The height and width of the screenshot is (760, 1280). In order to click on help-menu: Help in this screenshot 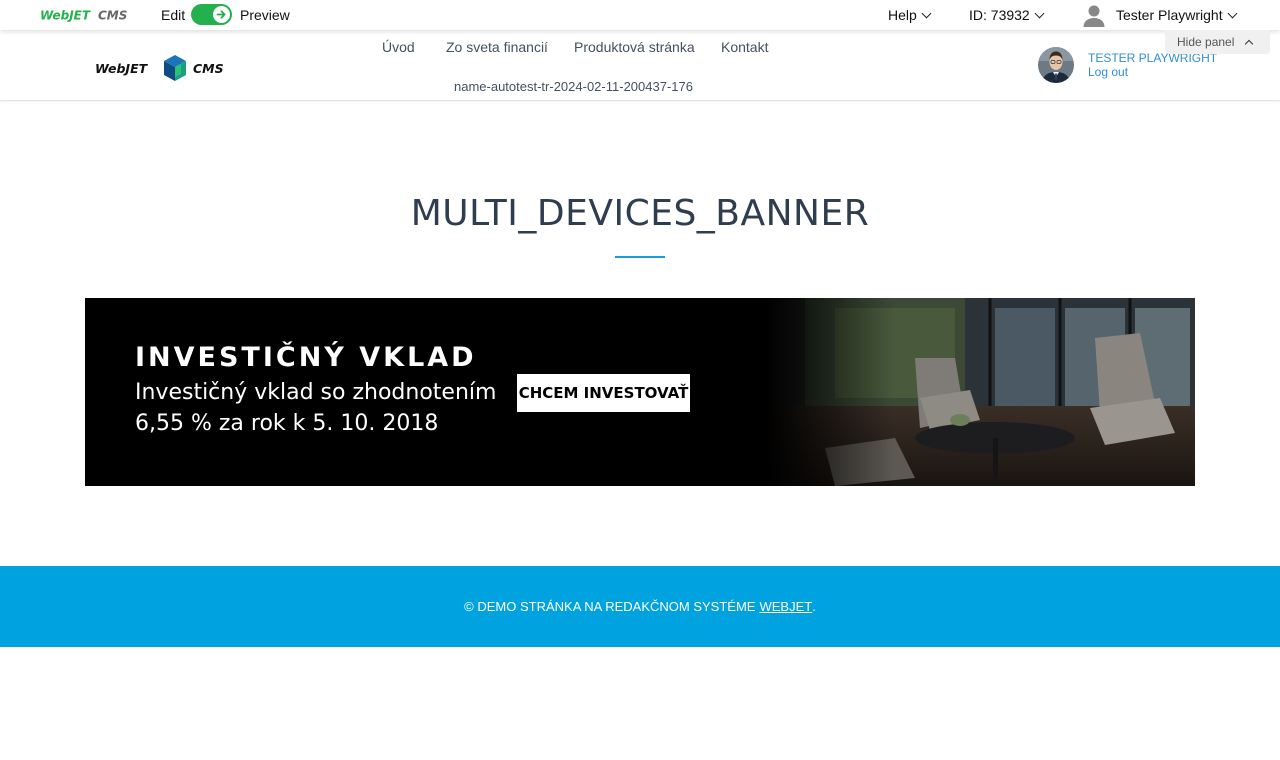, I will do `click(910, 15)`.